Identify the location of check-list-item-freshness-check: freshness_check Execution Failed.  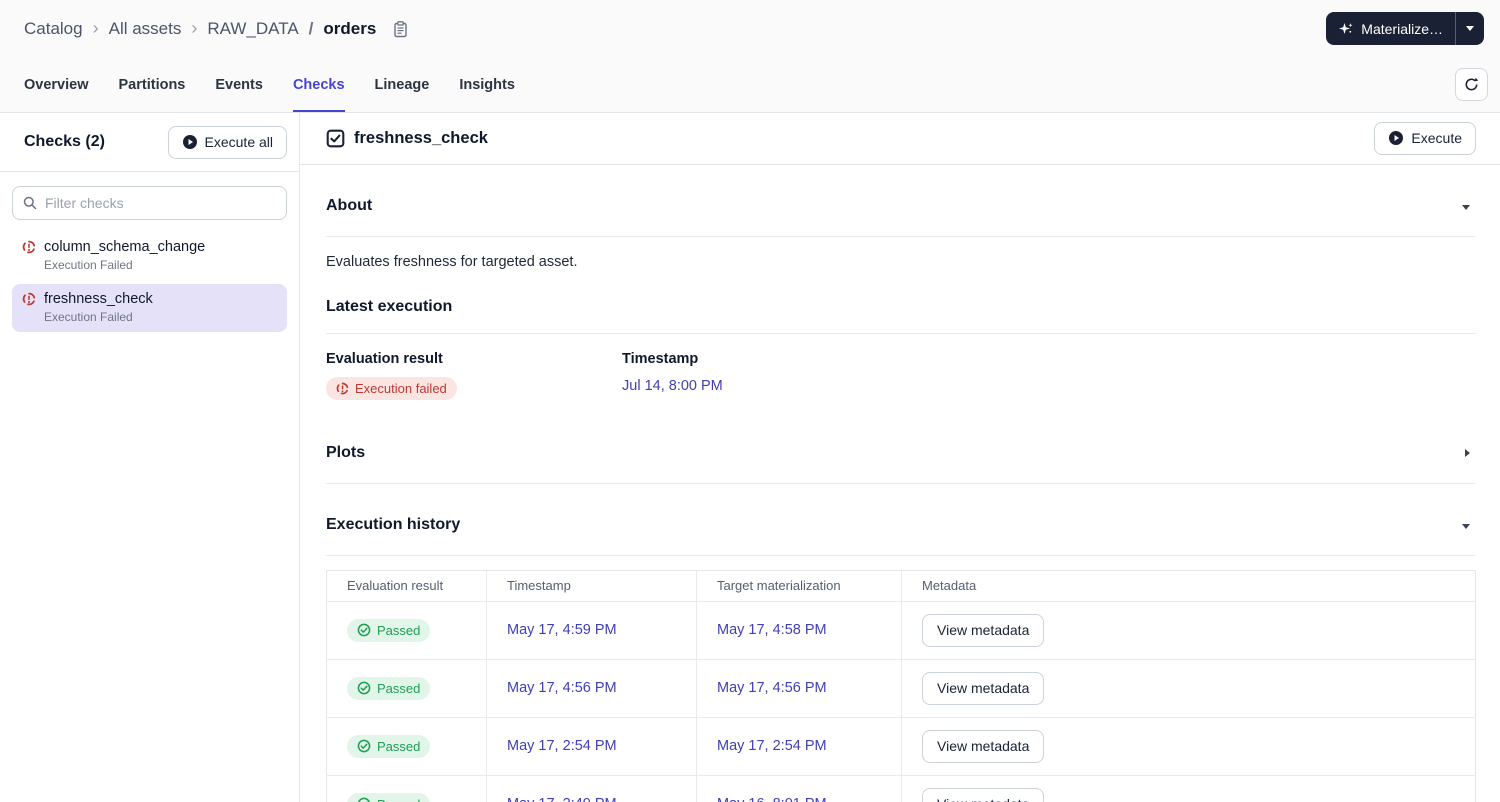
(149, 308).